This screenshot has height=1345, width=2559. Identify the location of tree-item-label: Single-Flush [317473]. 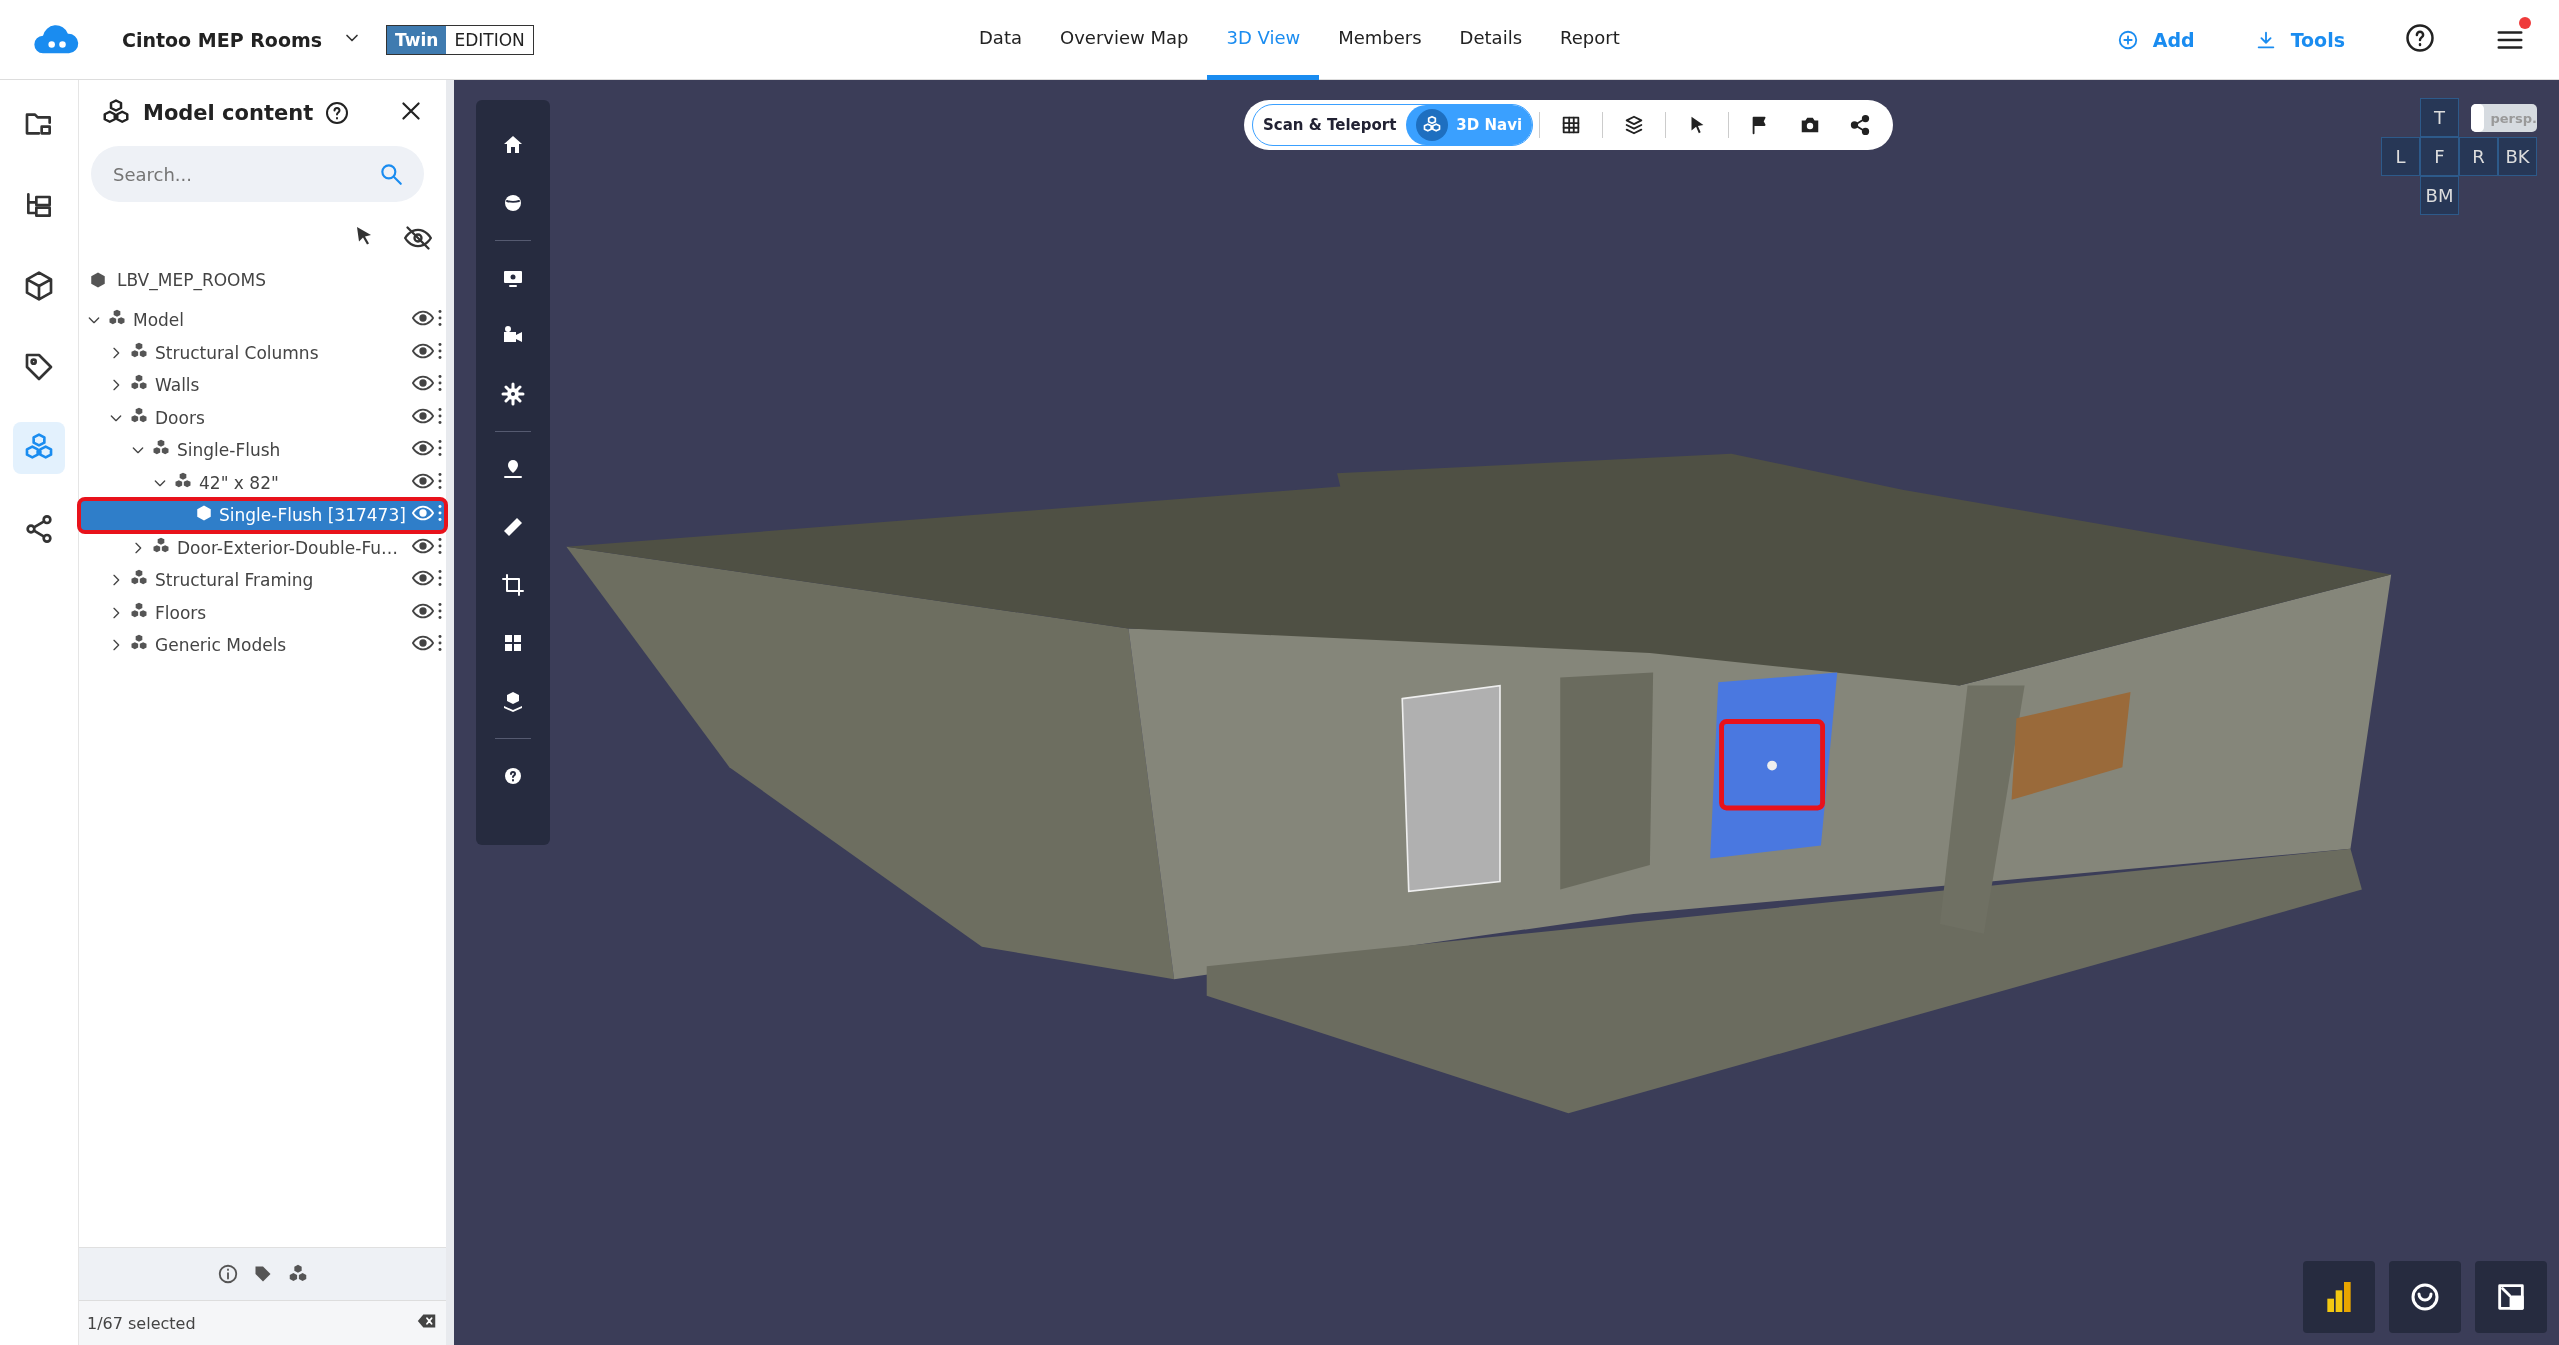
(313, 515).